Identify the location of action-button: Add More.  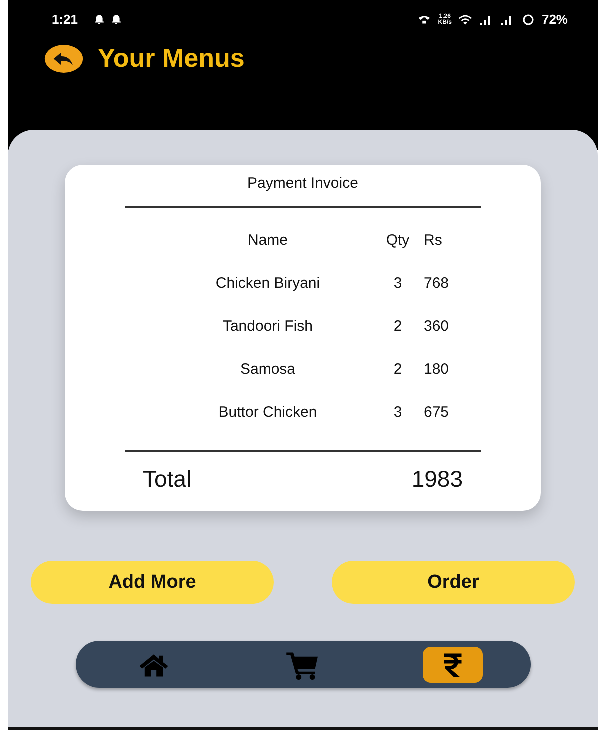
(152, 582).